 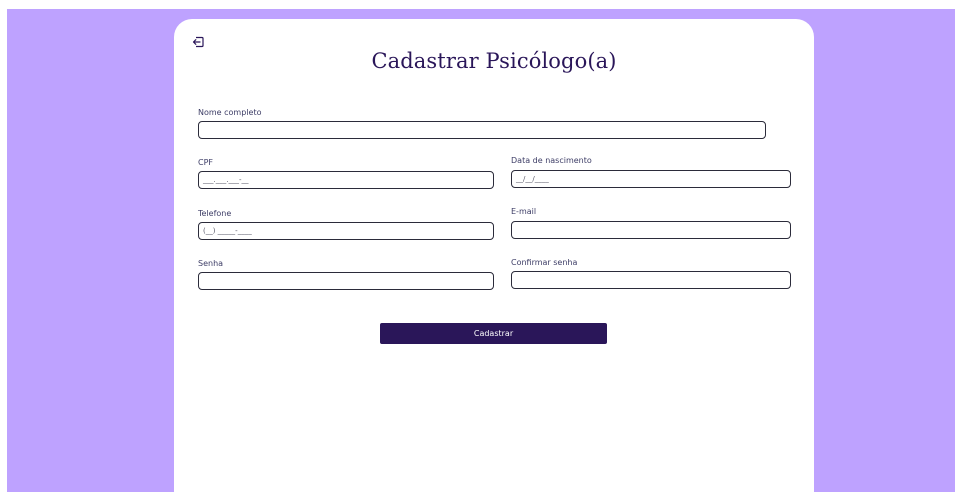 What do you see at coordinates (346, 281) in the screenshot?
I see `senha-input` at bounding box center [346, 281].